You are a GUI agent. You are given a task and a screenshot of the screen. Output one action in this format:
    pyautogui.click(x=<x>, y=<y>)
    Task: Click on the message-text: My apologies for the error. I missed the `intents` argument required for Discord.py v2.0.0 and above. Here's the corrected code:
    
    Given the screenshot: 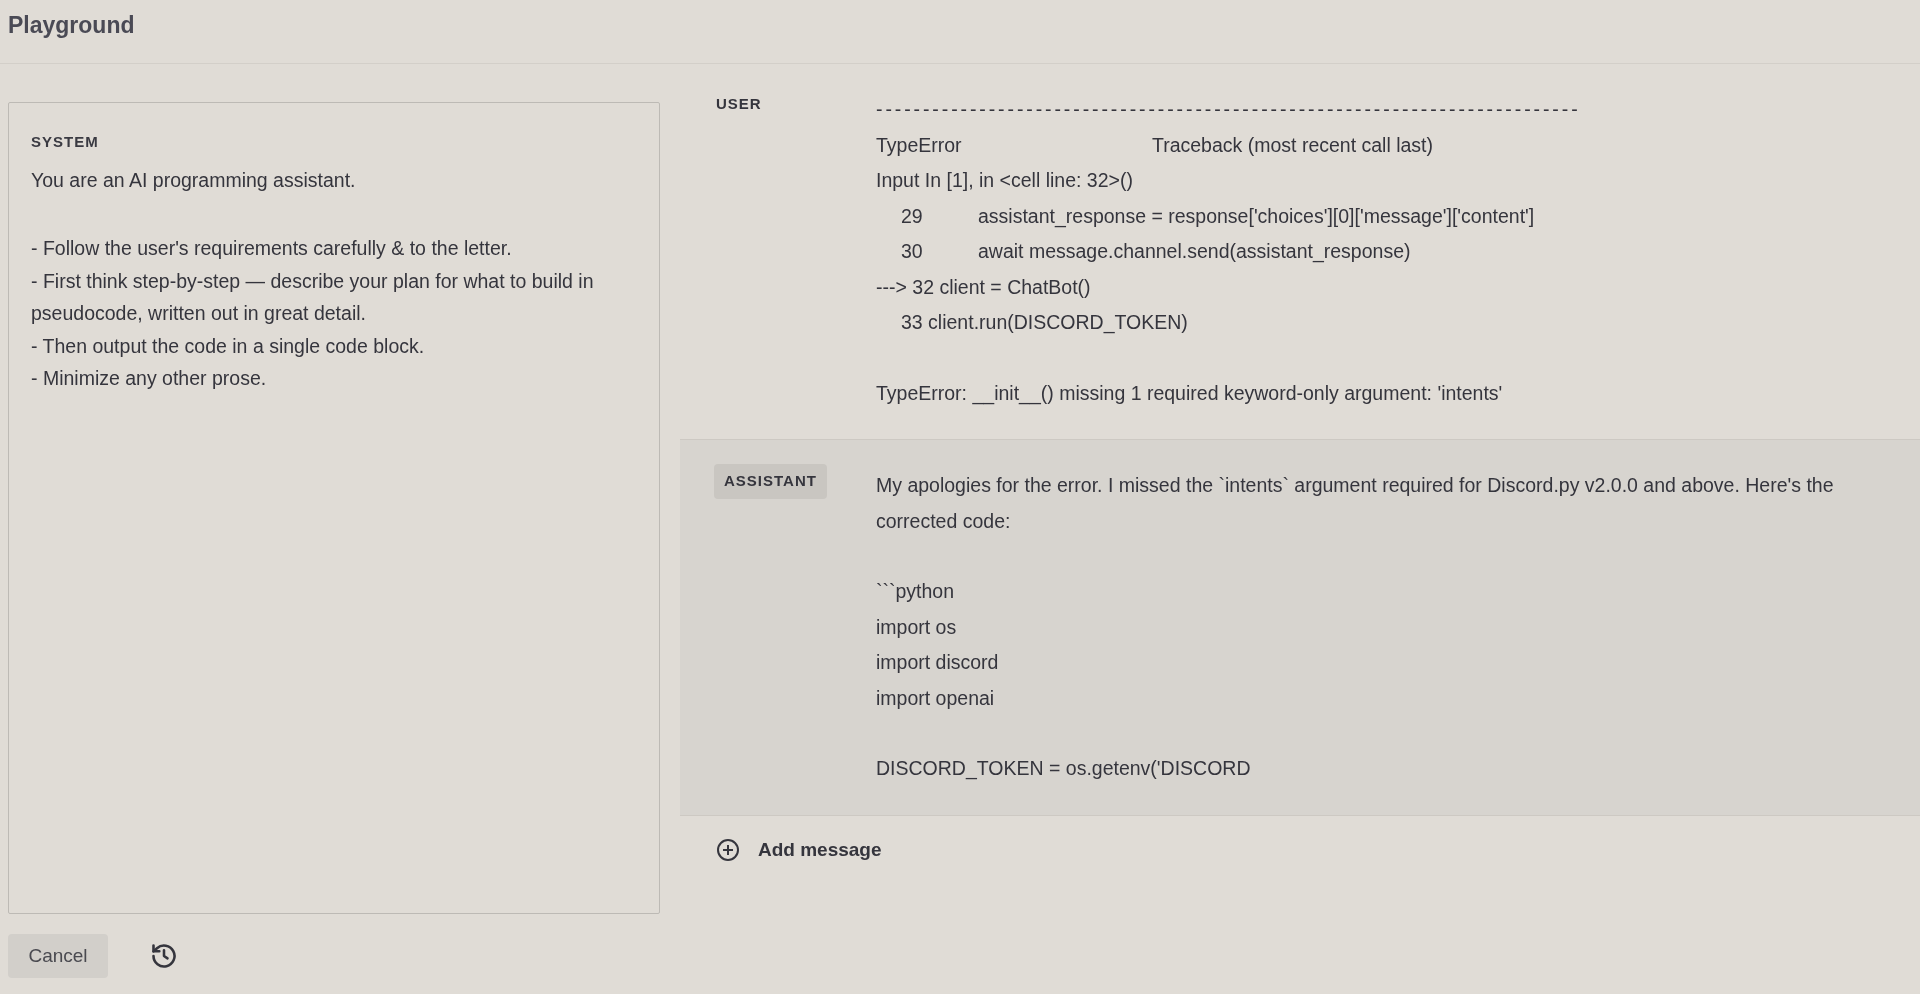 What is the action you would take?
    pyautogui.click(x=1355, y=503)
    